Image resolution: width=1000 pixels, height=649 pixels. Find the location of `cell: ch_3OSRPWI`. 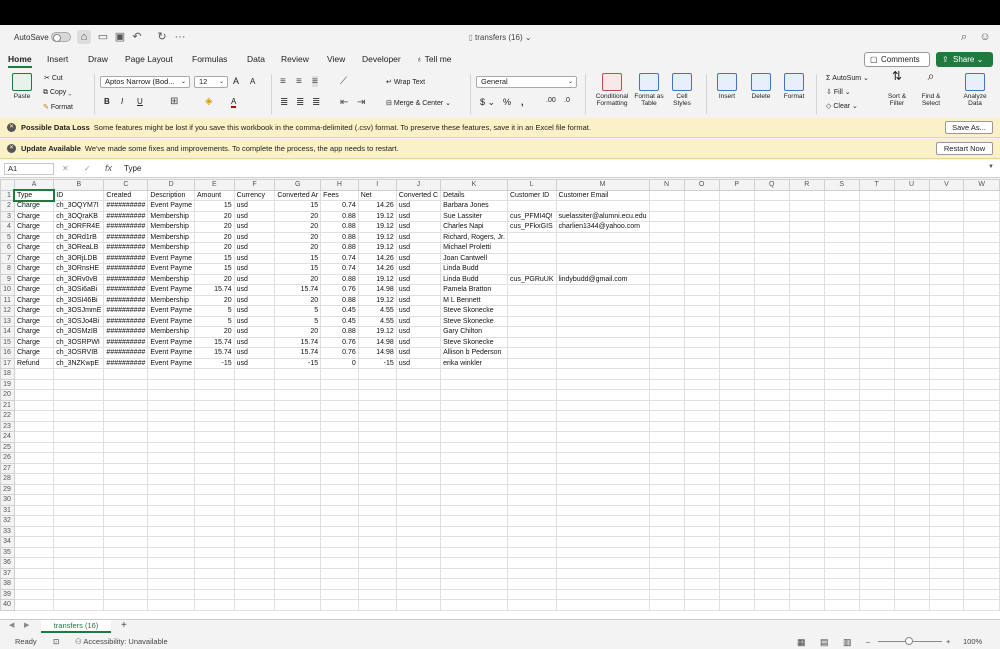

cell: ch_3OSRPWI is located at coordinates (79, 342).